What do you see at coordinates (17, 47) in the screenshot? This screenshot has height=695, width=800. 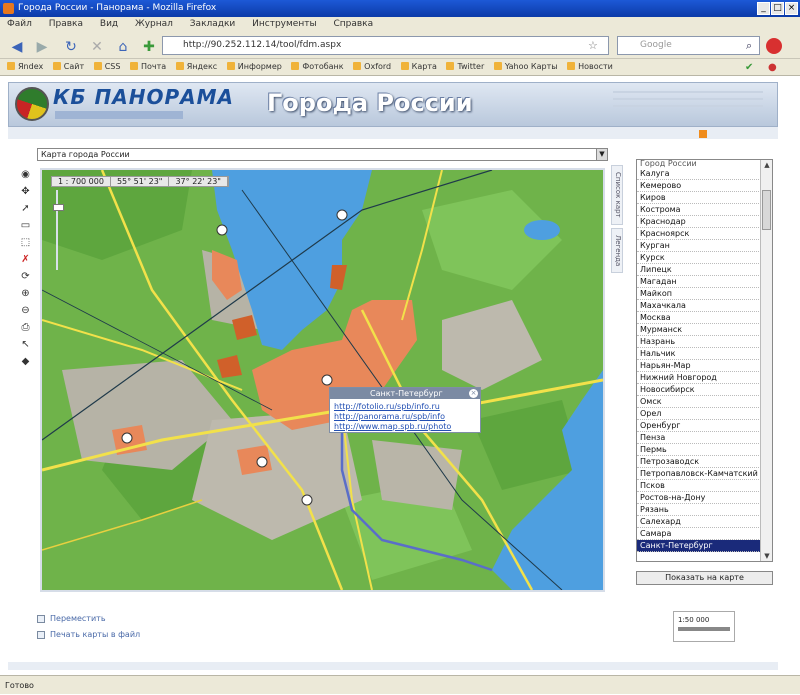 I see `back-icon: ◀` at bounding box center [17, 47].